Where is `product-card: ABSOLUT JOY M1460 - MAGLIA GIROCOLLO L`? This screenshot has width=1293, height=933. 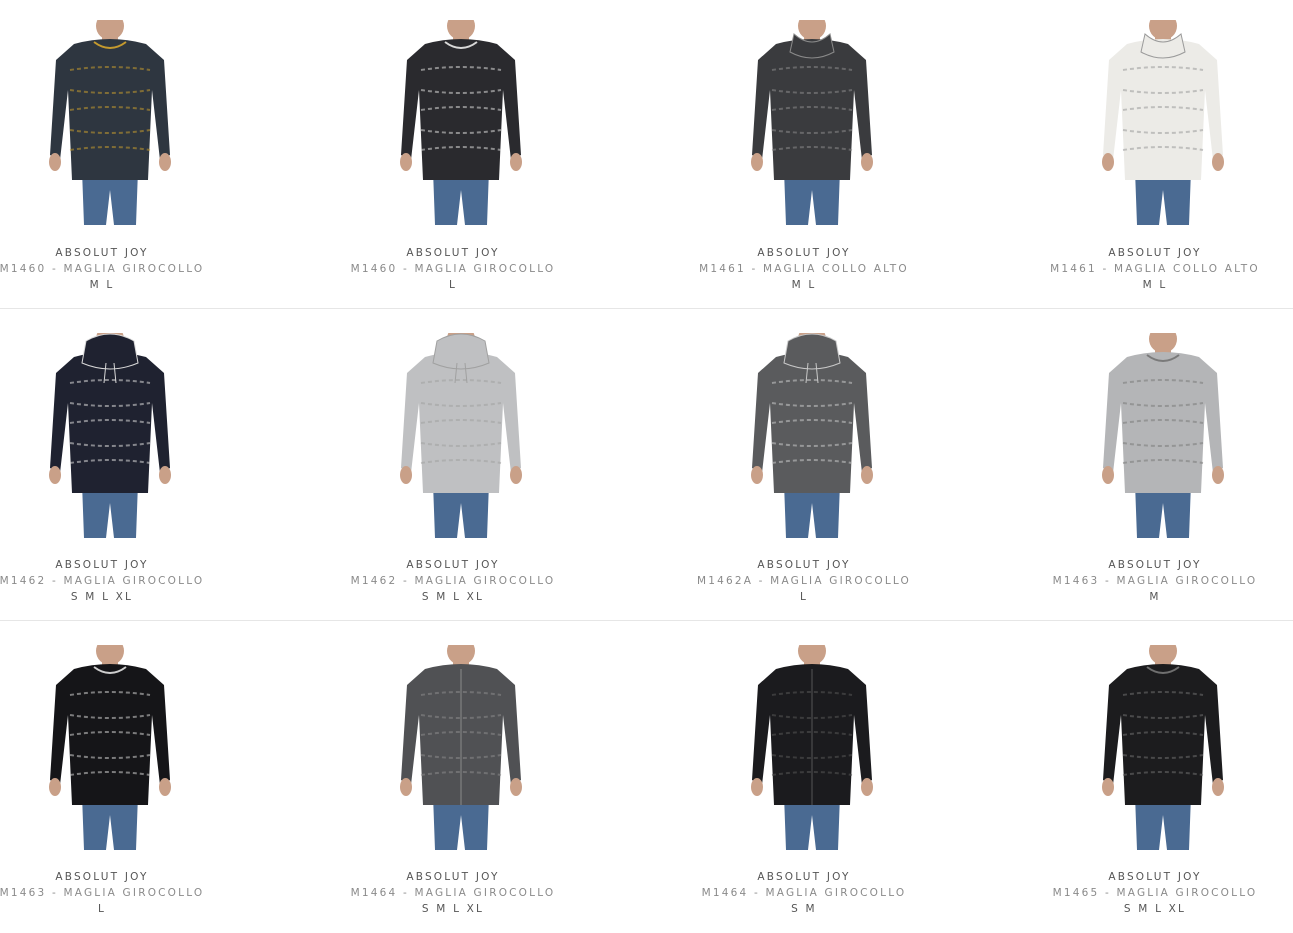
product-card: ABSOLUT JOY M1460 - MAGLIA GIROCOLLO L is located at coordinates (453, 150).